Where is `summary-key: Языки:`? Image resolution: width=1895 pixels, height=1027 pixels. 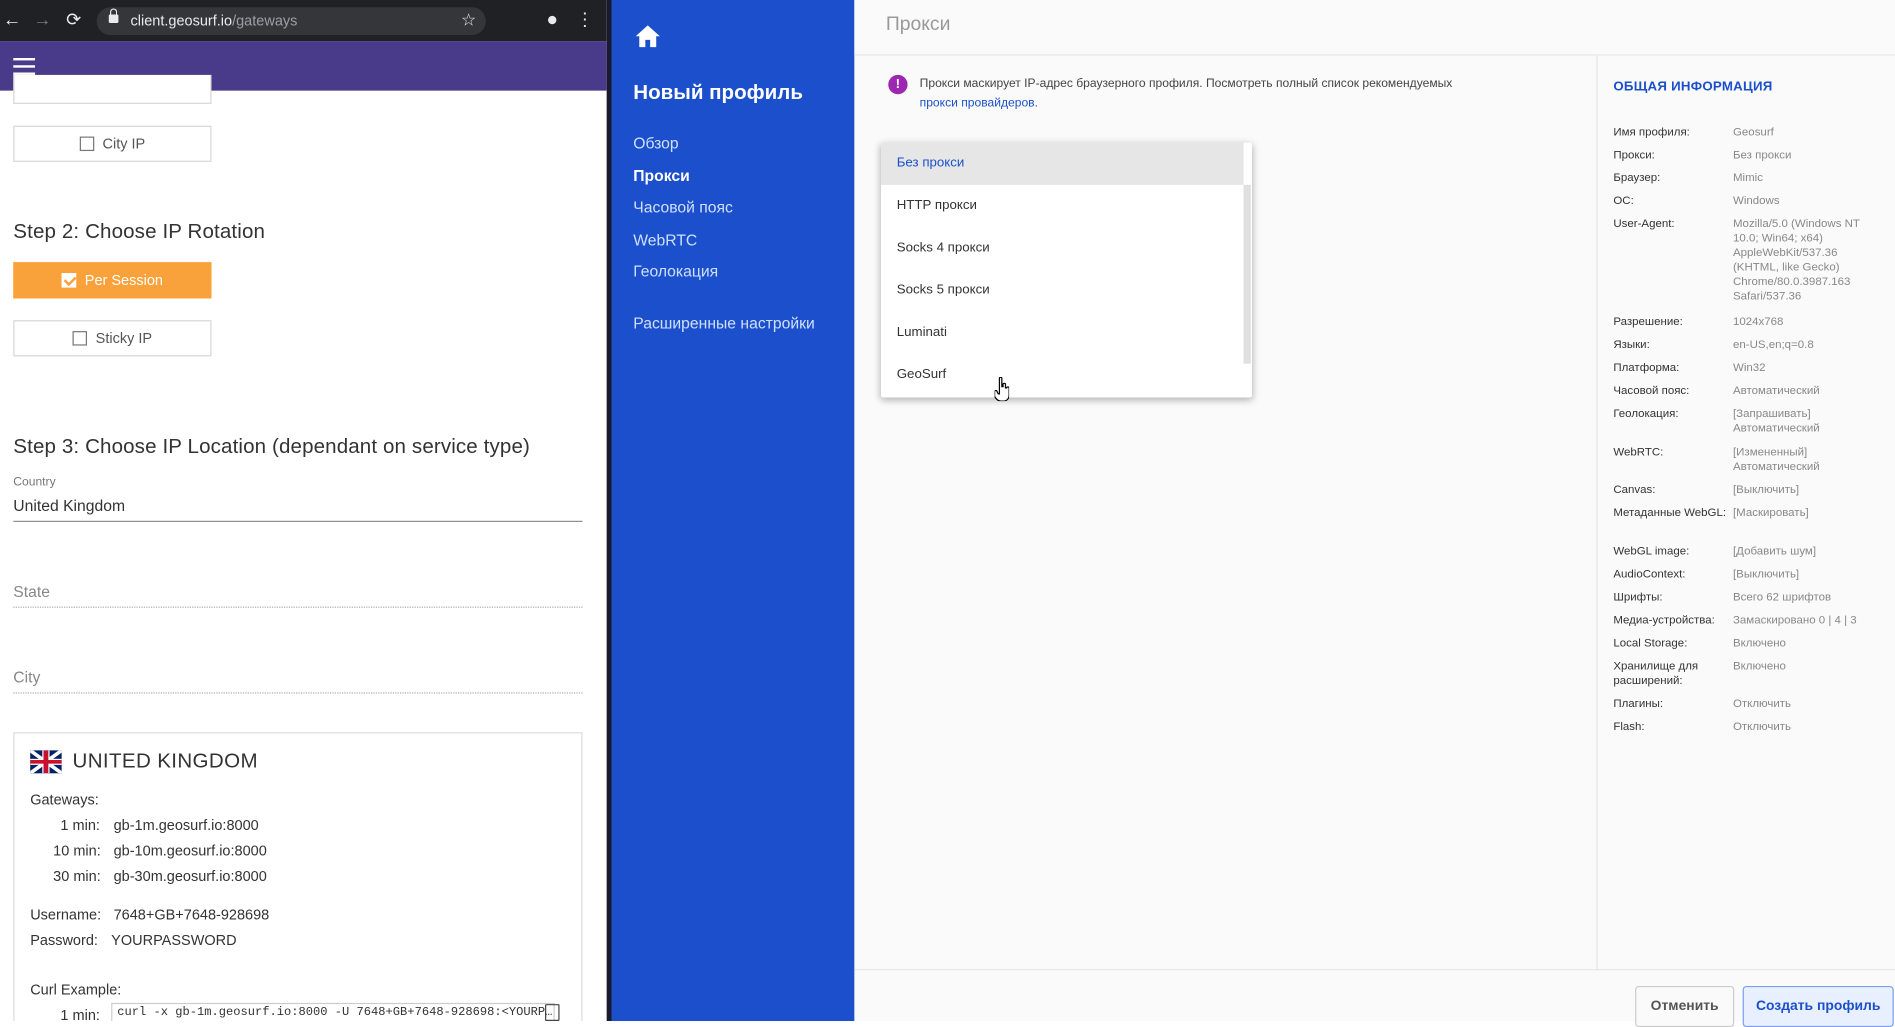
summary-key: Языки: is located at coordinates (1631, 345).